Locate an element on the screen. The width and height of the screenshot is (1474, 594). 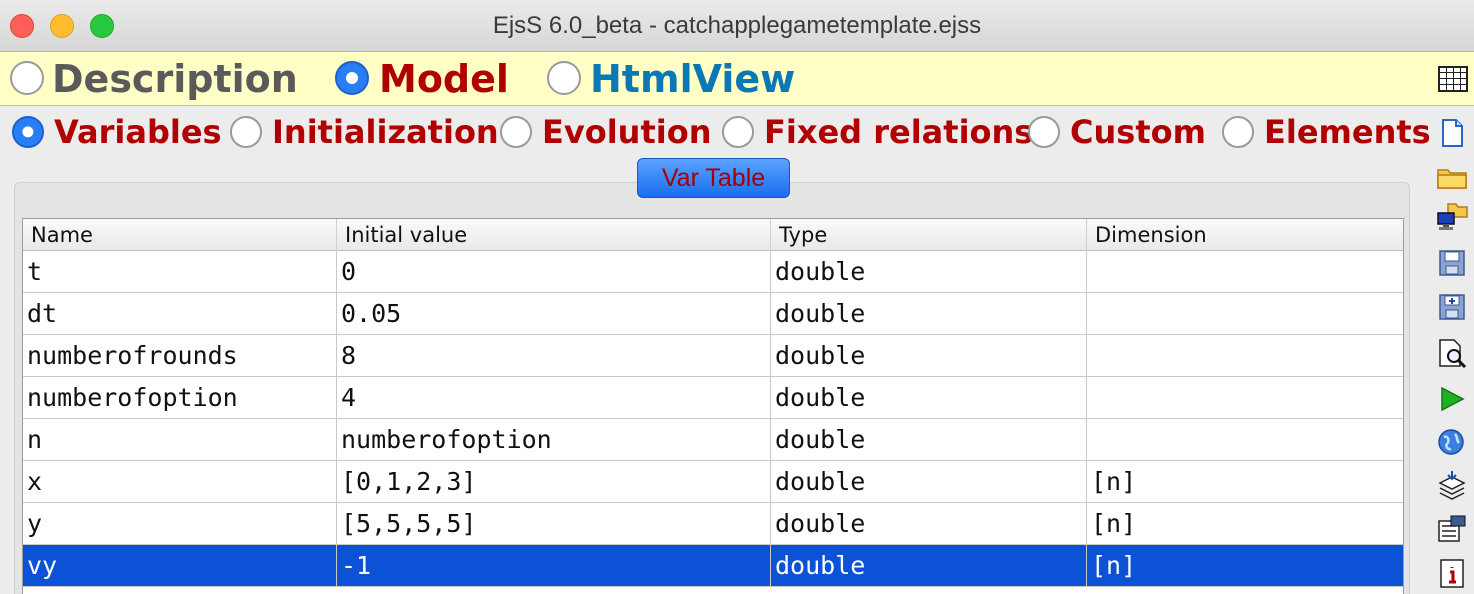
cell-name: x is located at coordinates (180, 482).